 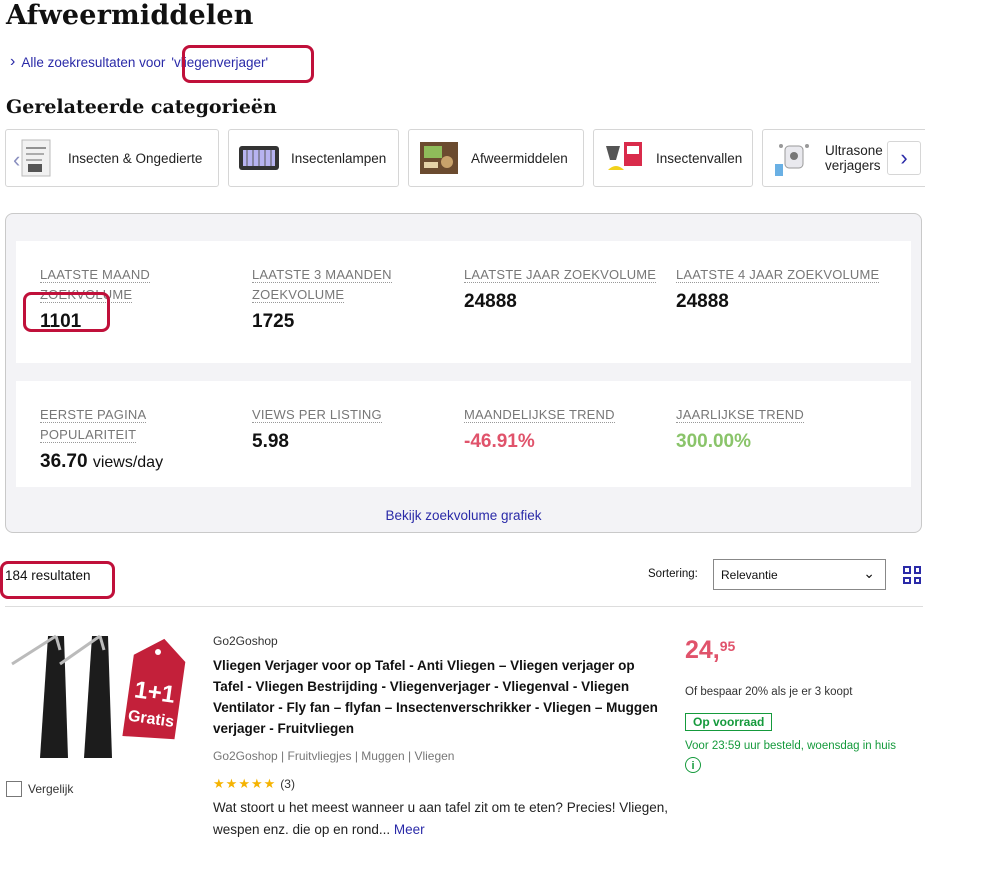 I want to click on metric-unit: views/day, so click(x=128, y=462).